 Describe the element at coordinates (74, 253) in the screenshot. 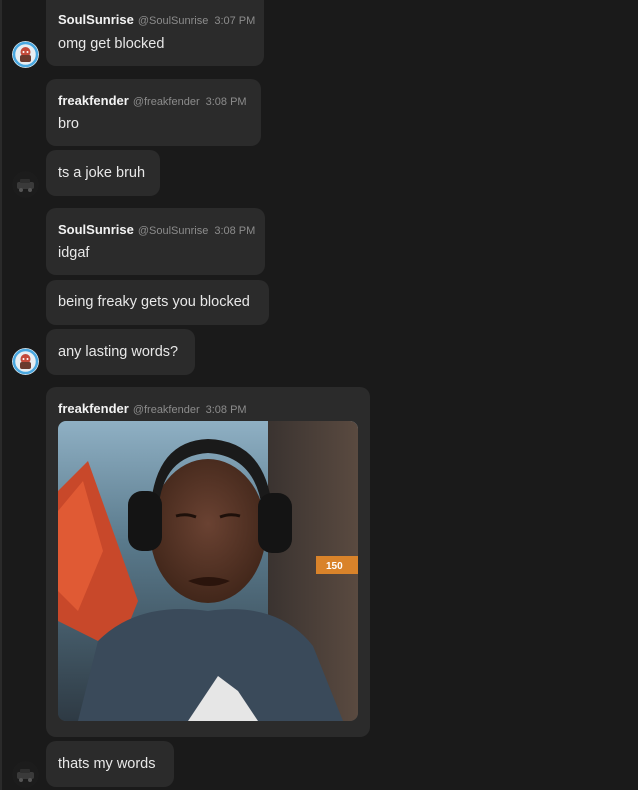

I see `message-text: idgaf` at that location.